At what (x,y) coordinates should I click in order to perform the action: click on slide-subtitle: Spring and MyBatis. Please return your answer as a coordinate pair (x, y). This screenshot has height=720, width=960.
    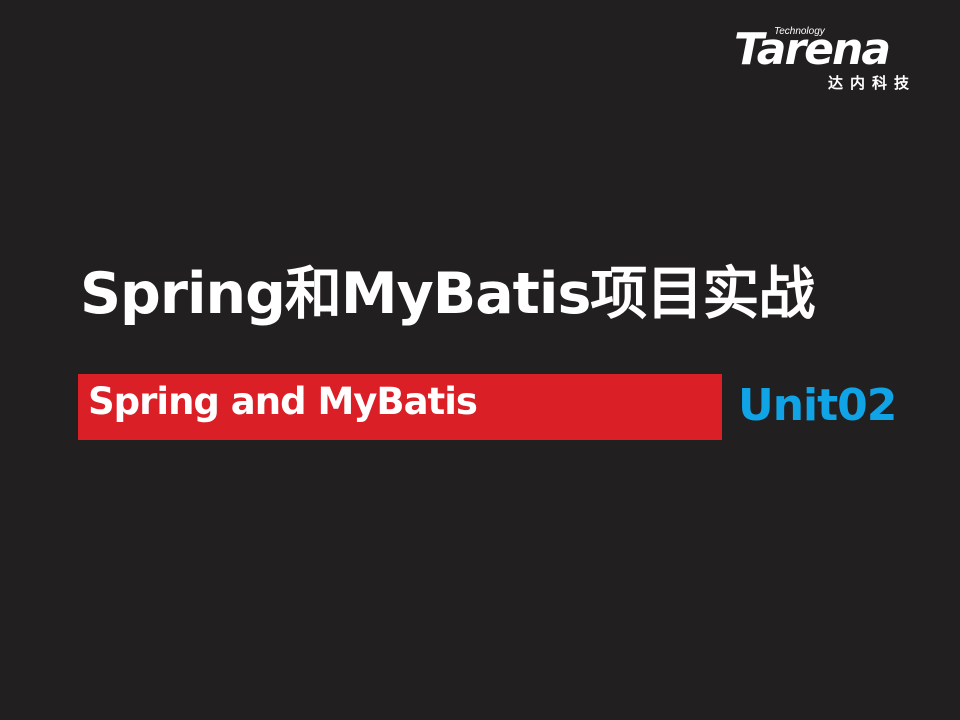
    Looking at the image, I should click on (283, 401).